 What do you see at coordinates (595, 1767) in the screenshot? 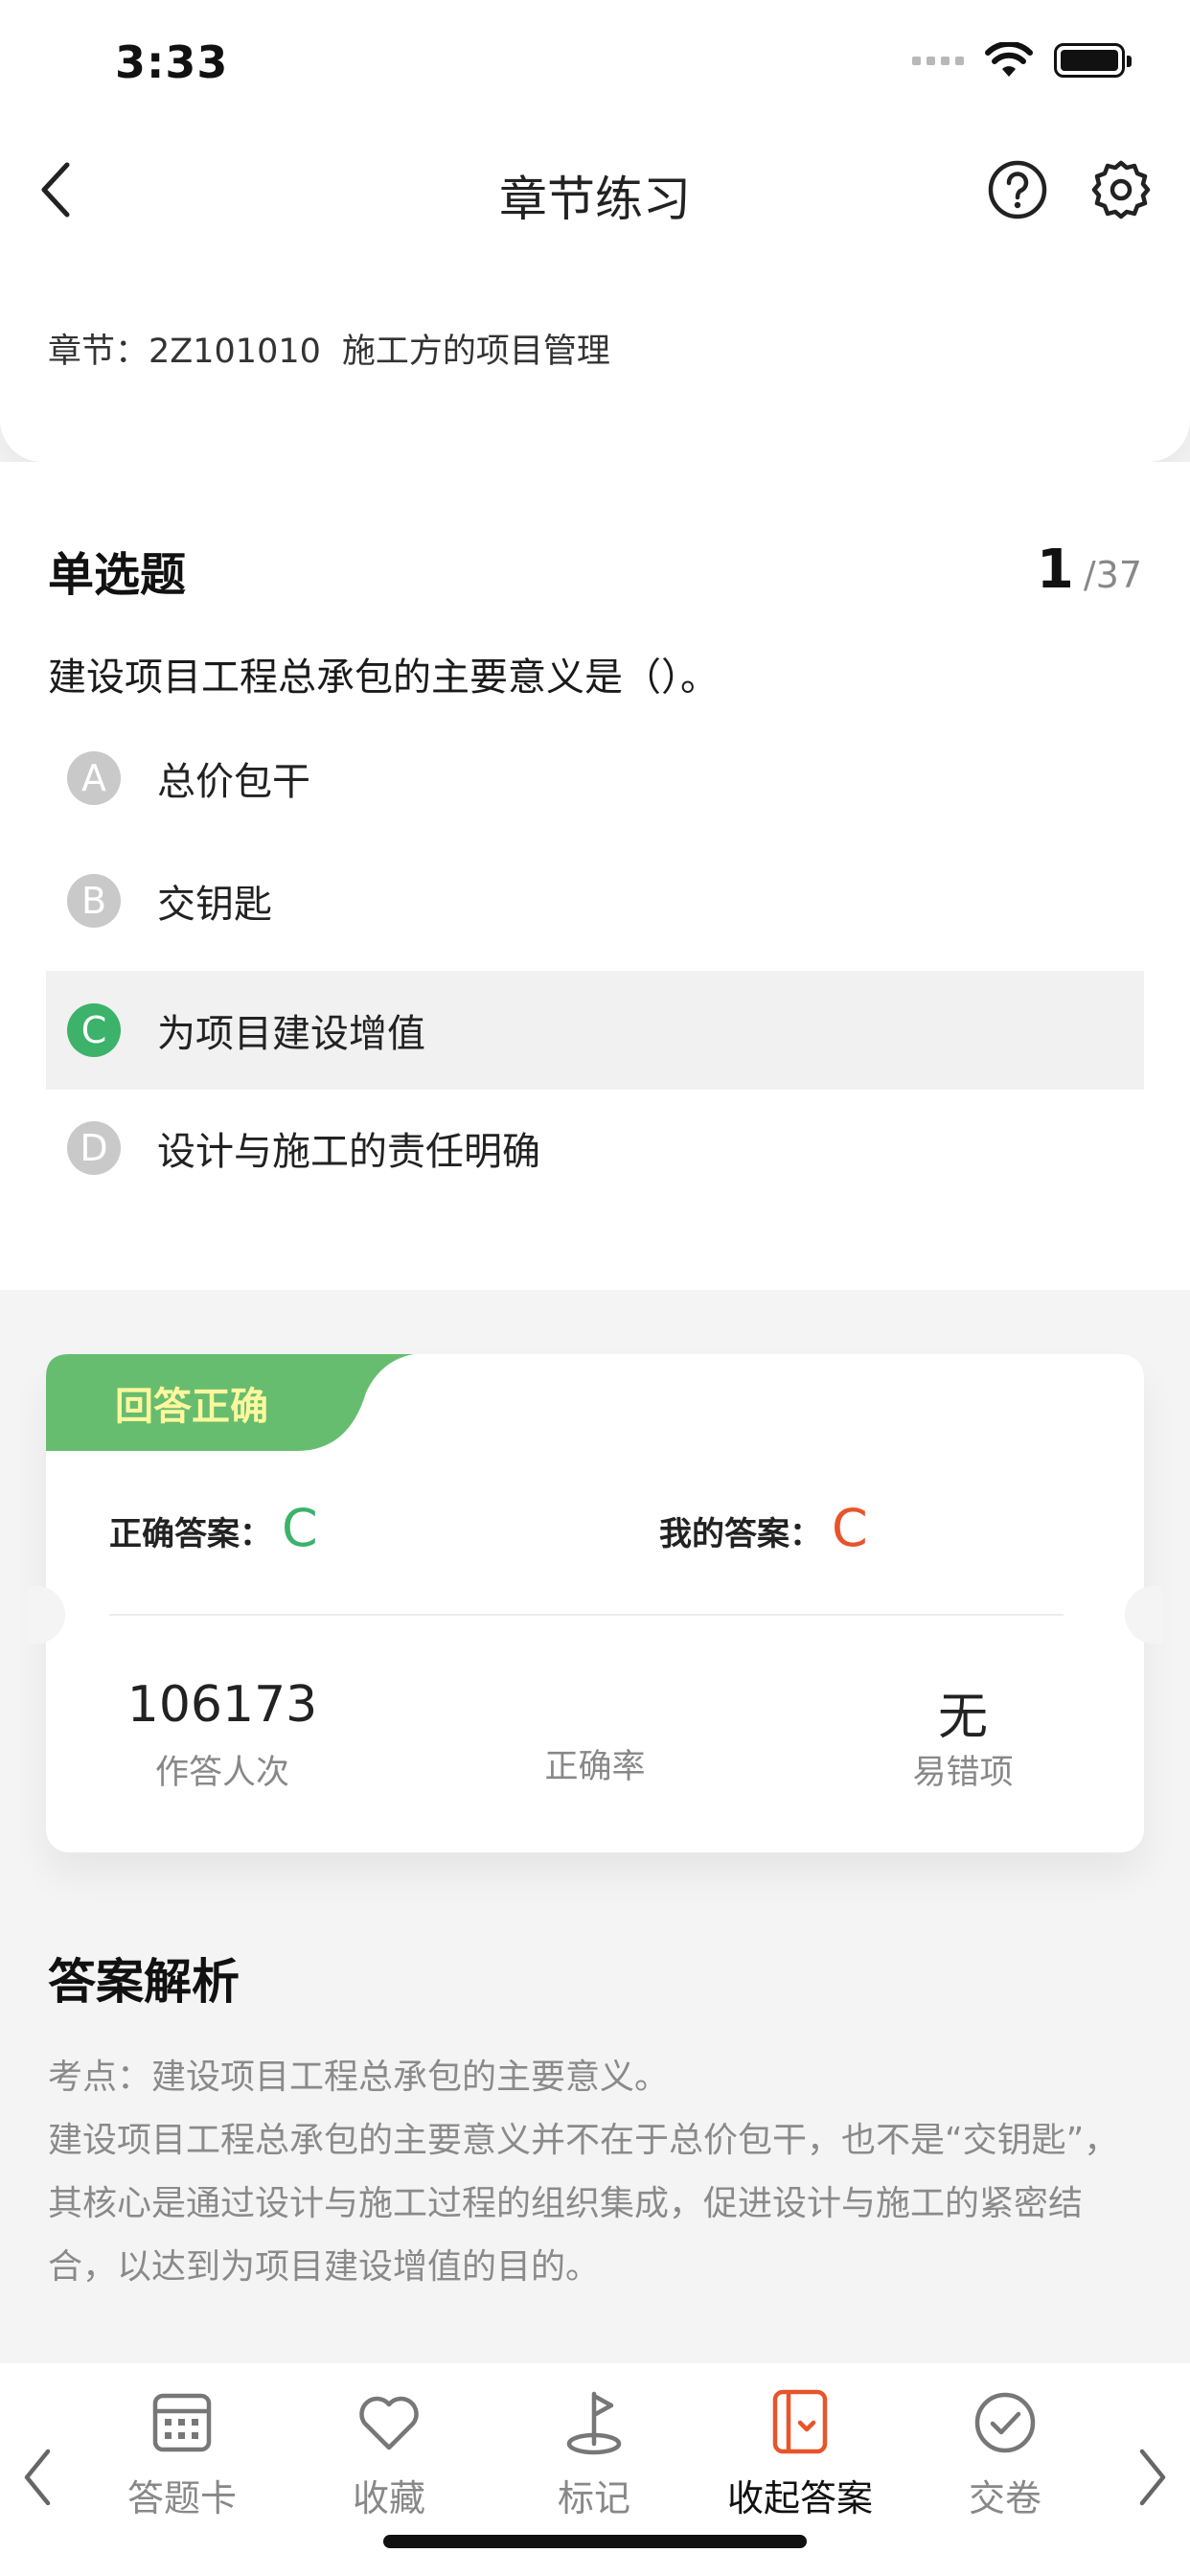
I see `accuracy-label: 正确率` at bounding box center [595, 1767].